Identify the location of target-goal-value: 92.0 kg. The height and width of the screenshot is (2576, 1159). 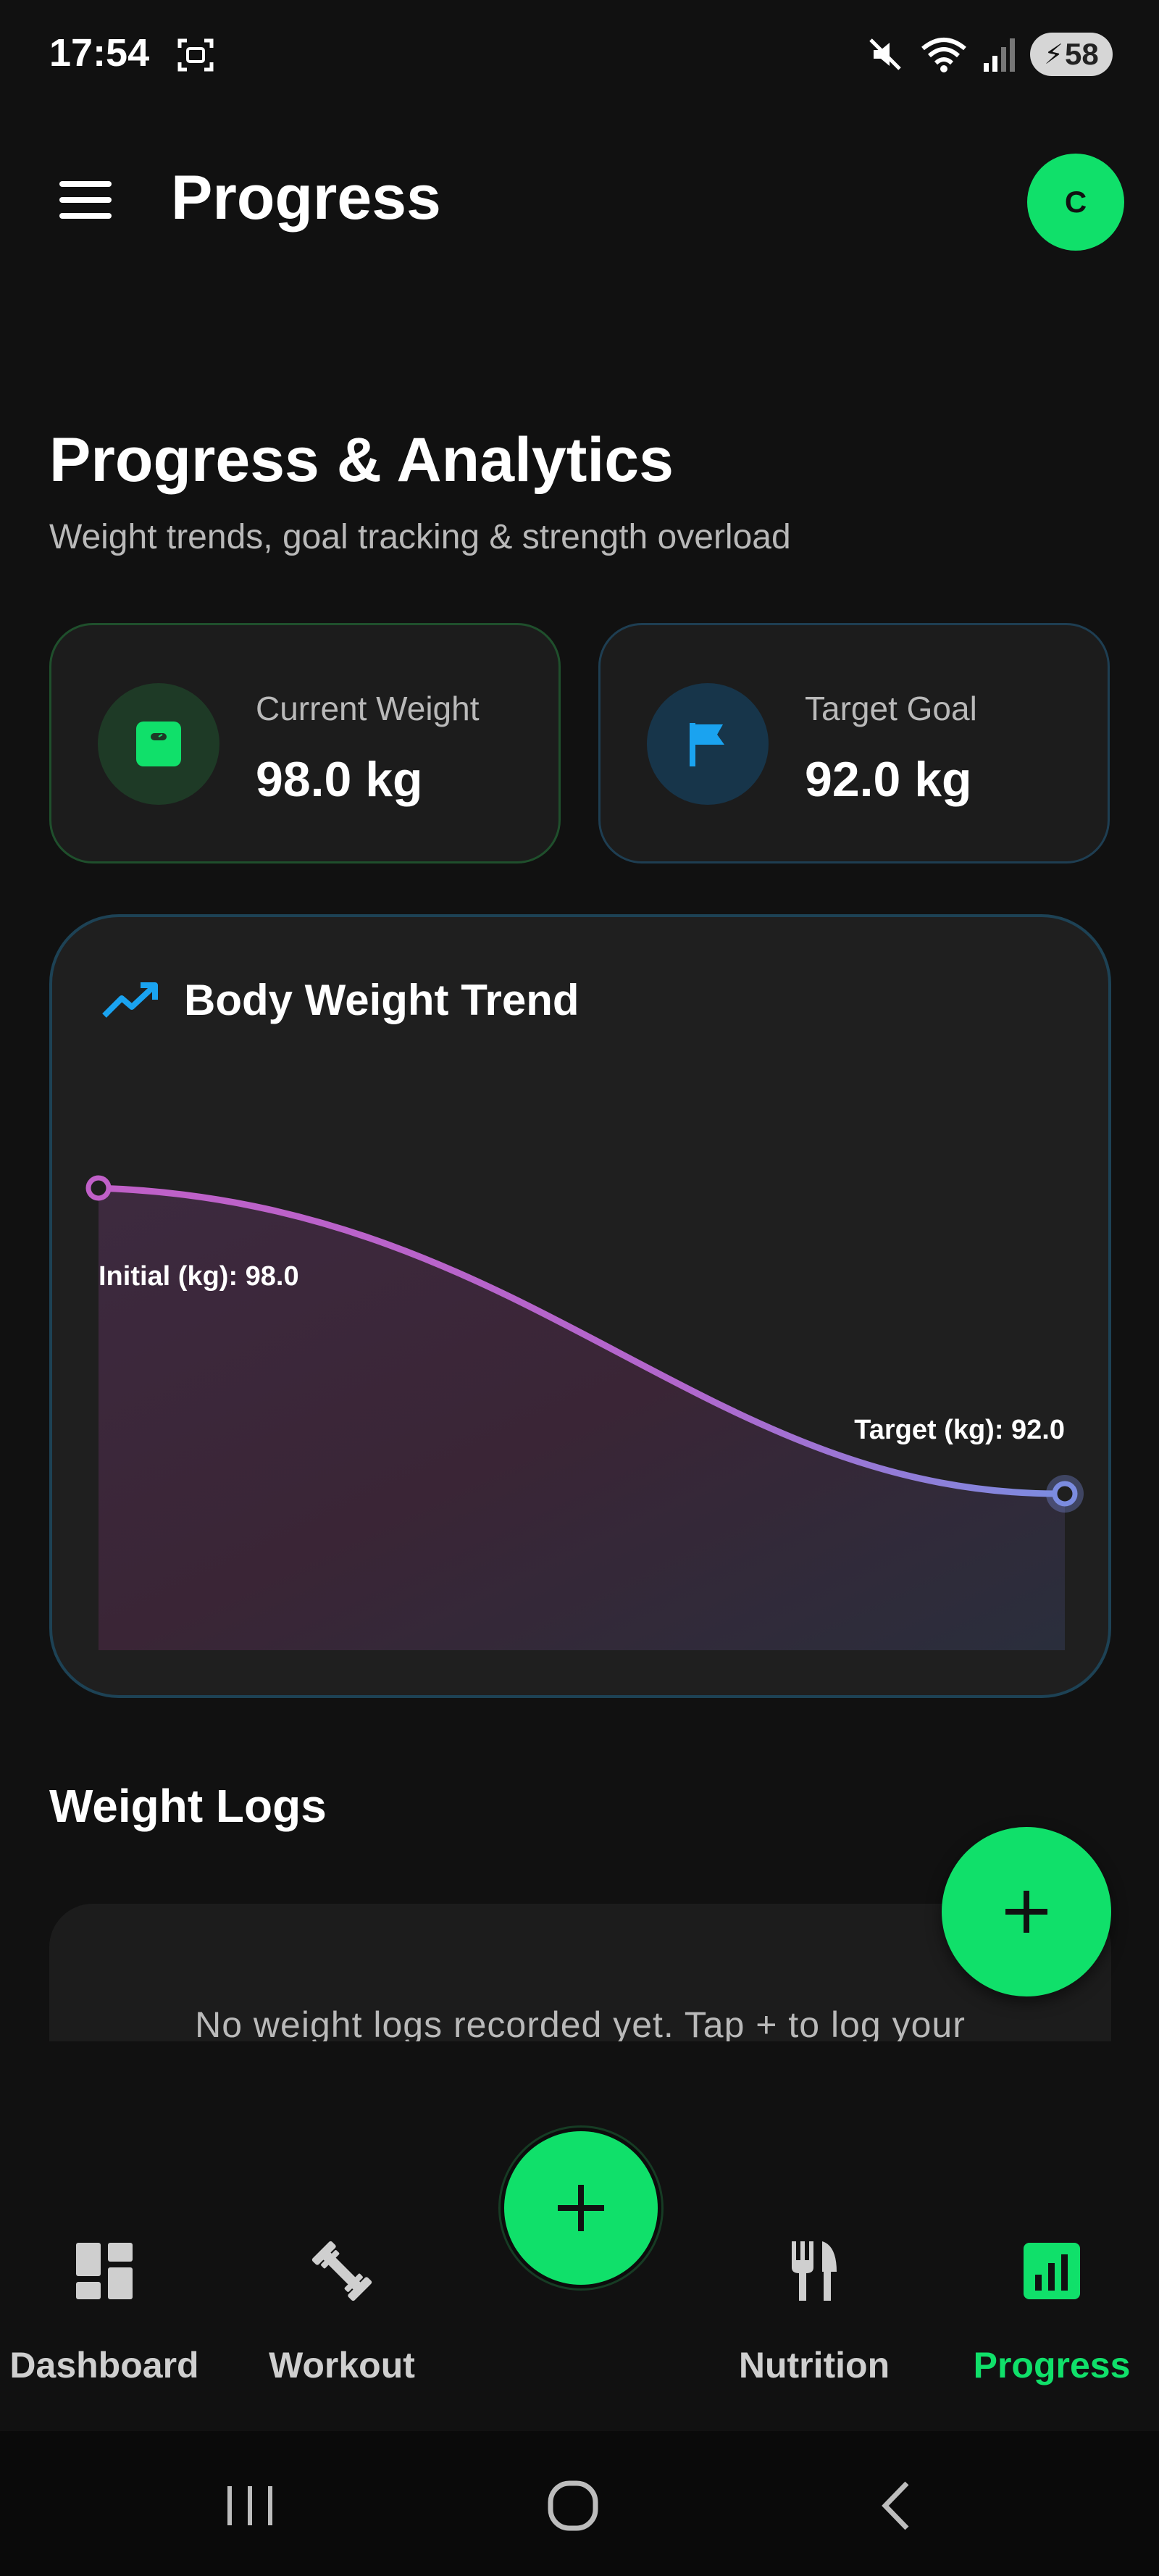
(888, 779).